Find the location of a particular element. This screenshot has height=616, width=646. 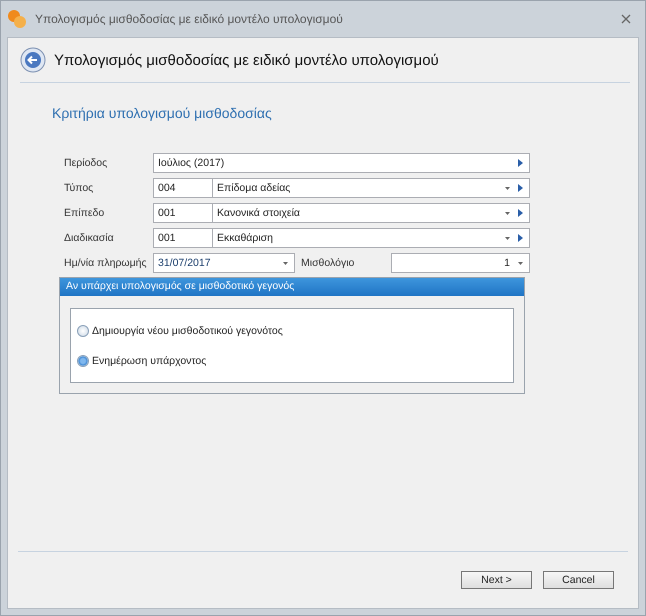

lookup-field: Ιούλιος (2017) is located at coordinates (341, 163).